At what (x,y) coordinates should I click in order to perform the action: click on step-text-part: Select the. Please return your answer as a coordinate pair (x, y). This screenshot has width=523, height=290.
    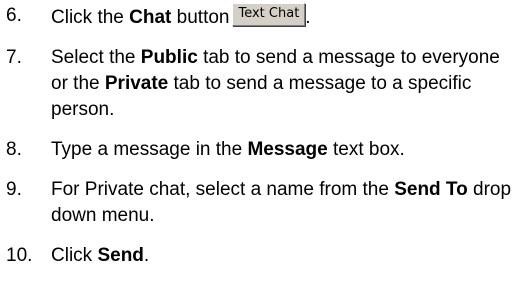
    Looking at the image, I should click on (96, 57).